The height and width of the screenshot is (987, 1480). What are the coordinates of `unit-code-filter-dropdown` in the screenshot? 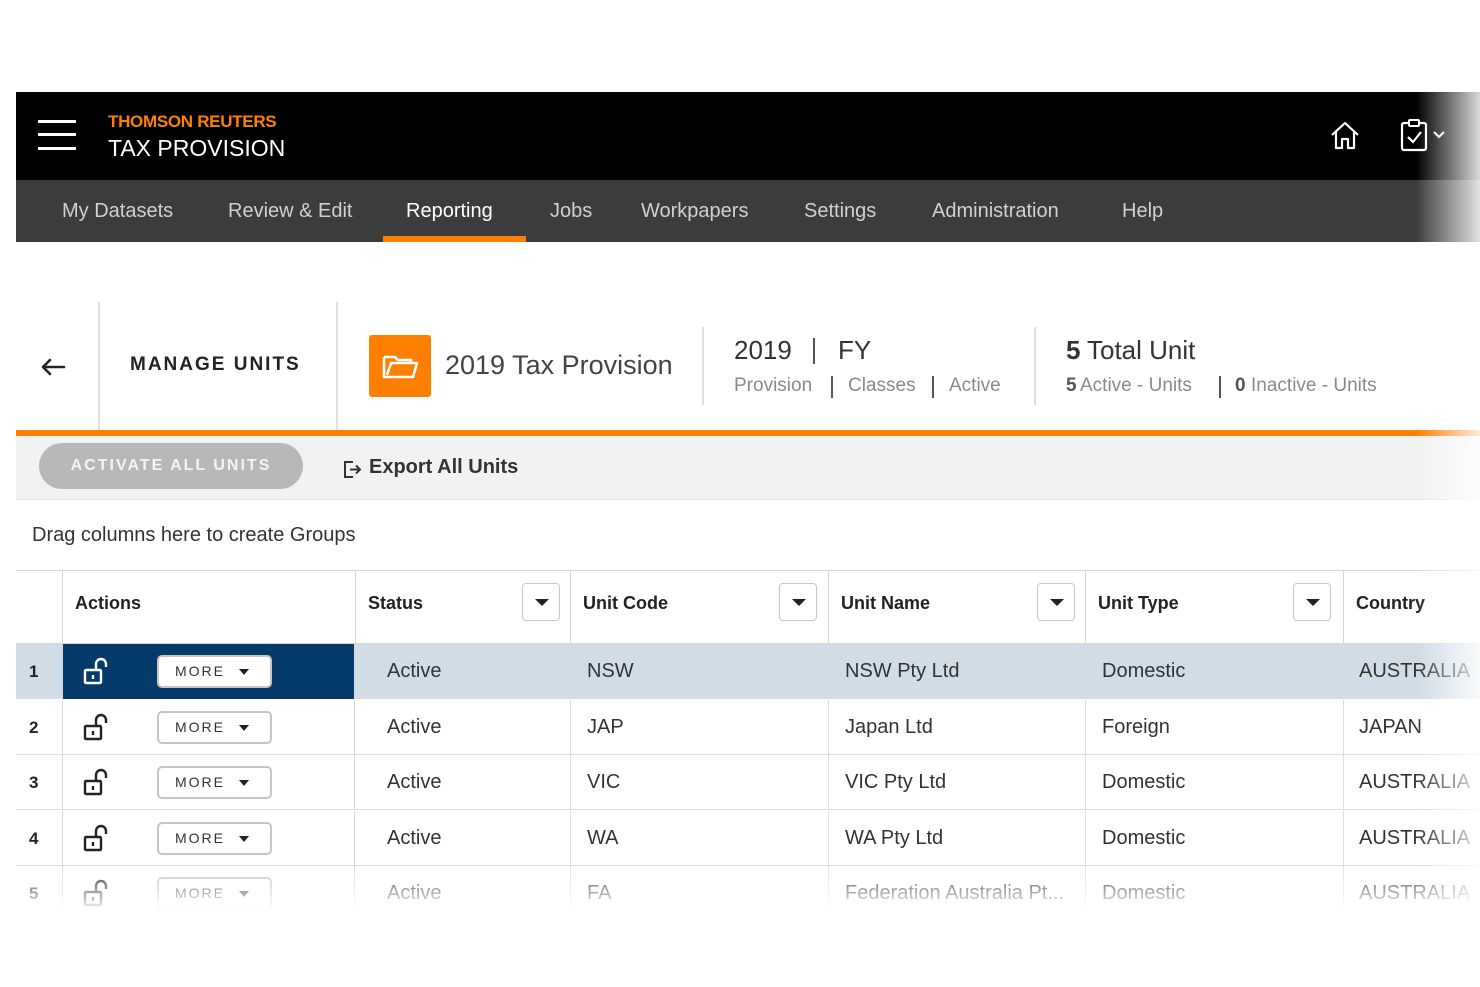 It's located at (798, 602).